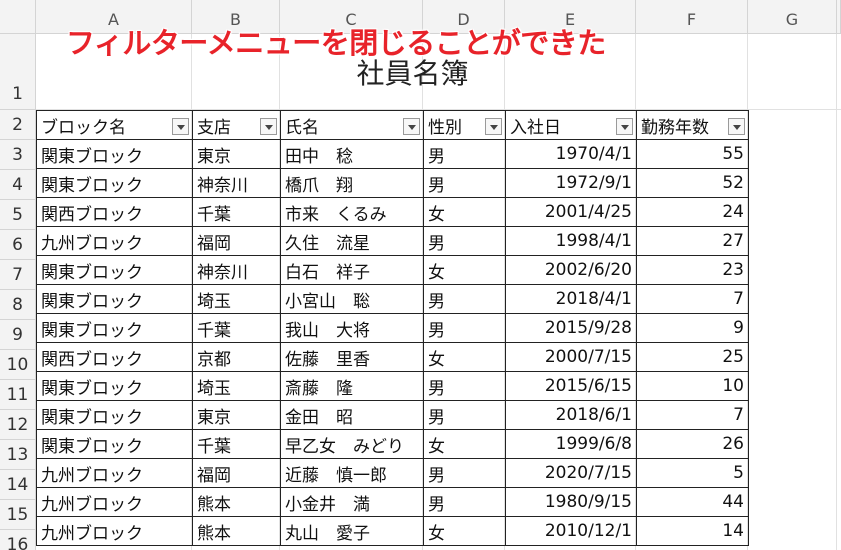  What do you see at coordinates (352, 212) in the screenshot?
I see `cell: 市来 くるみ` at bounding box center [352, 212].